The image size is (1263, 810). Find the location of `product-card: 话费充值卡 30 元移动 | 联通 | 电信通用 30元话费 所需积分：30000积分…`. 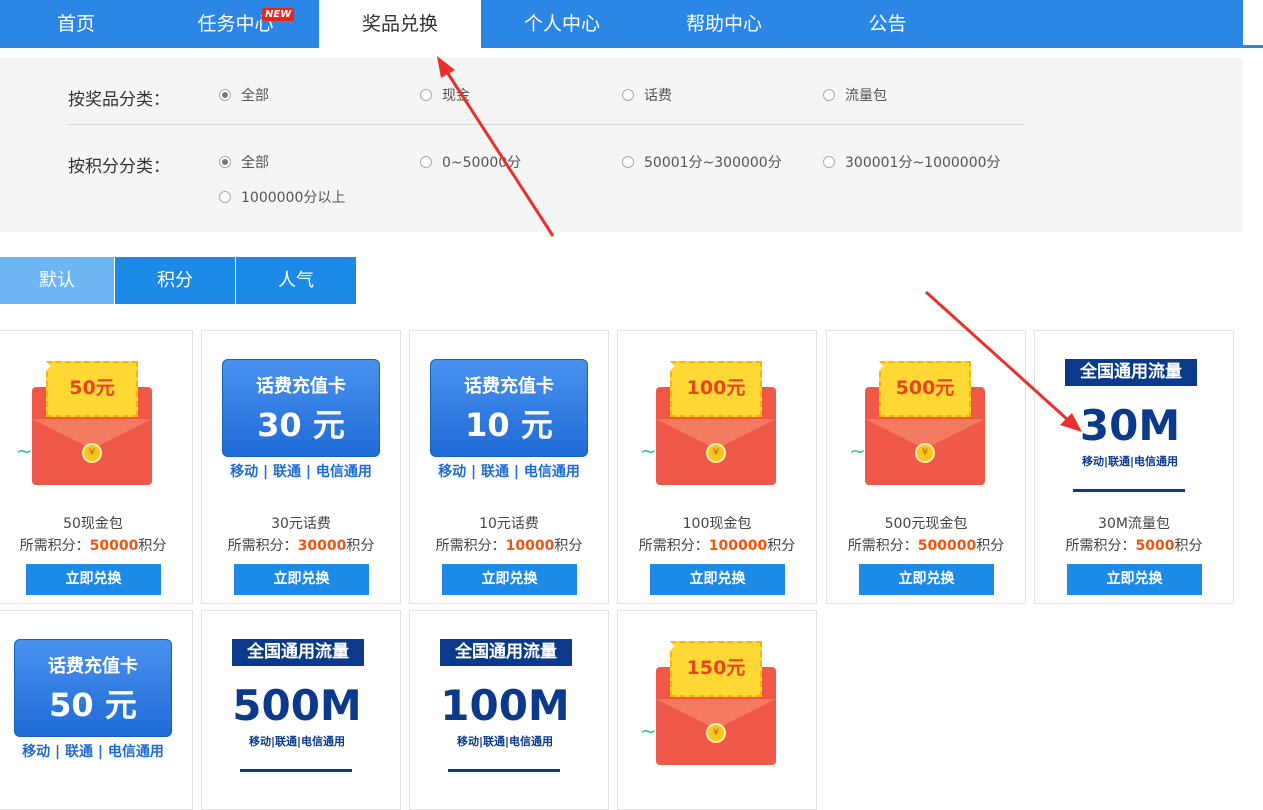

product-card: 话费充值卡 30 元移动 | 联通 | 电信通用 30元话费 所需积分：30000积分… is located at coordinates (301, 467).